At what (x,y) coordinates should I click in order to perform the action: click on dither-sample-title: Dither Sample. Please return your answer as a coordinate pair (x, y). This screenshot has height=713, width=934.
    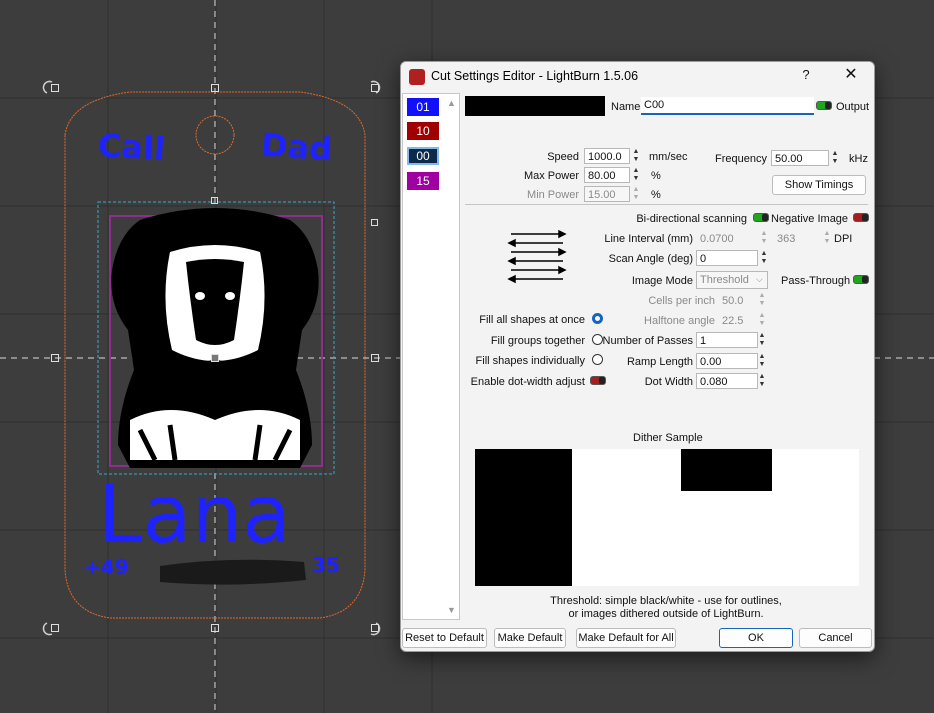
    Looking at the image, I should click on (668, 438).